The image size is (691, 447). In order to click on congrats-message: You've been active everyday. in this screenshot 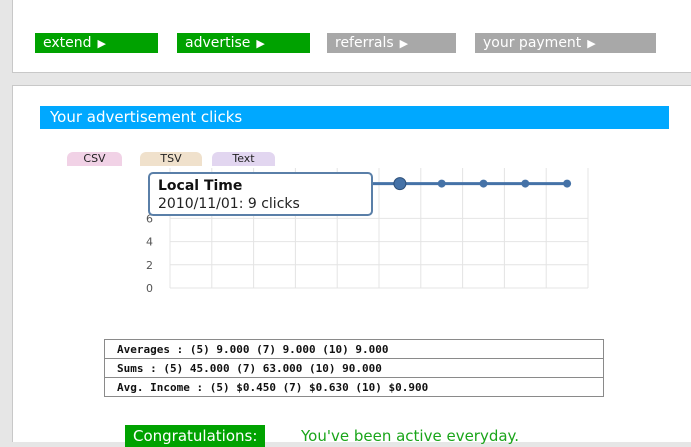, I will do `click(410, 436)`.